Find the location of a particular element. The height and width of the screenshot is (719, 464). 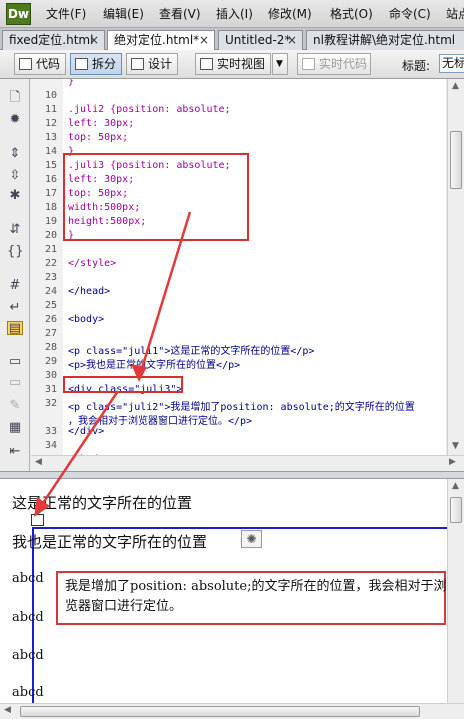

code-vertical-scrollbar: ▲ ▼ is located at coordinates (455, 267).